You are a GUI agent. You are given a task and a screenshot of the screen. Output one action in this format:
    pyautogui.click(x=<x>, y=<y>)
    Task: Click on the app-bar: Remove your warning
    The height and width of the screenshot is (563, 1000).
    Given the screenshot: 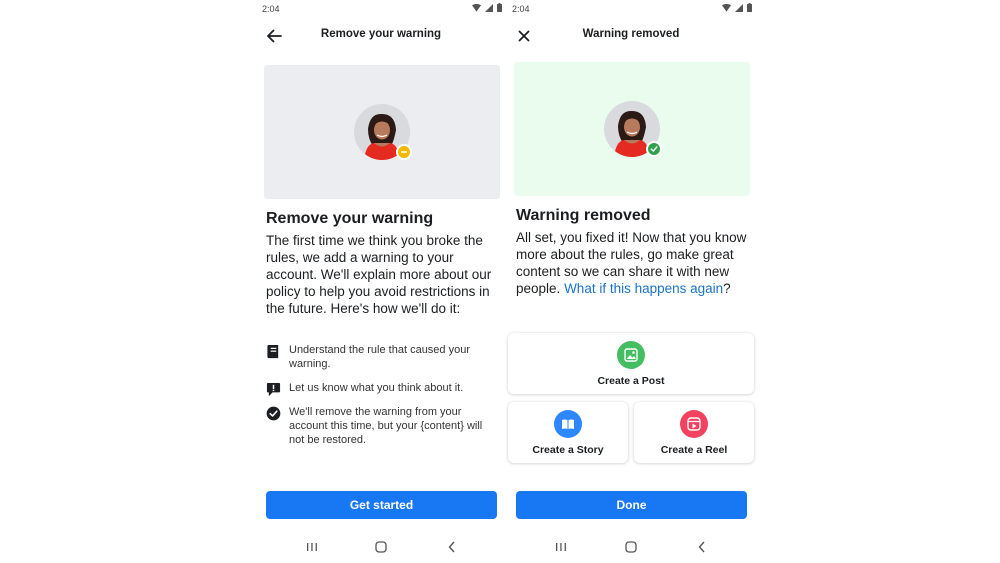 What is the action you would take?
    pyautogui.click(x=381, y=35)
    